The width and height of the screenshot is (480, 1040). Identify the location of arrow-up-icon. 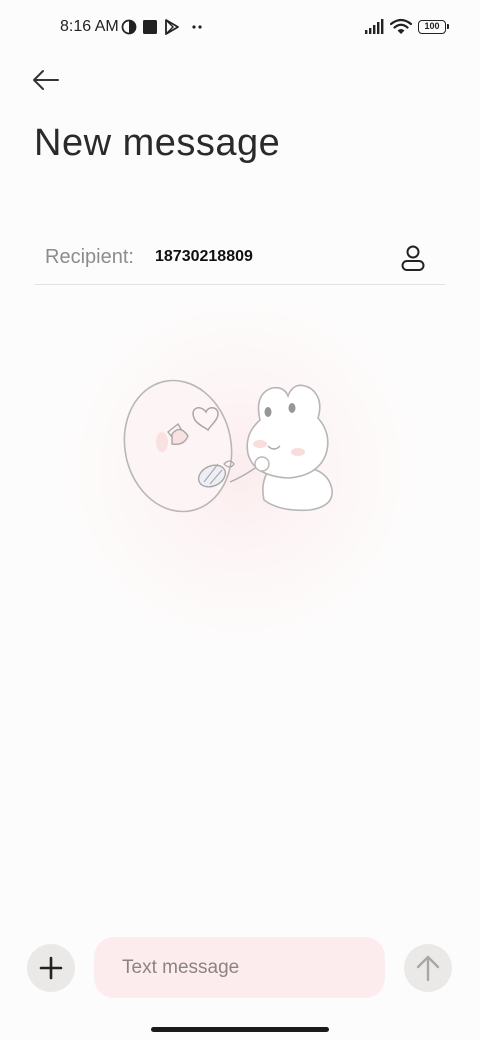
(428, 968).